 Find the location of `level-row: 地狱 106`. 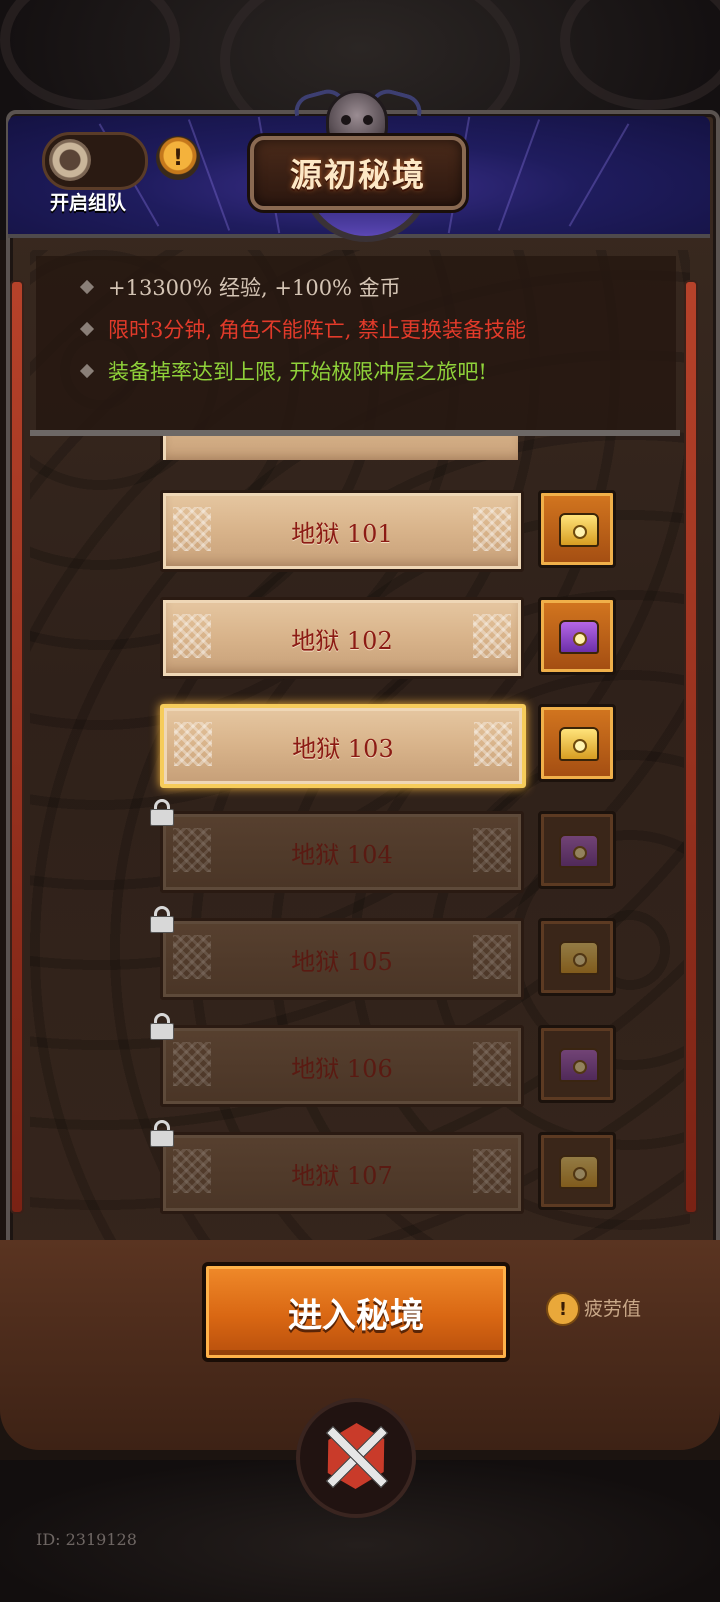

level-row: 地狱 106 is located at coordinates (383, 1060).